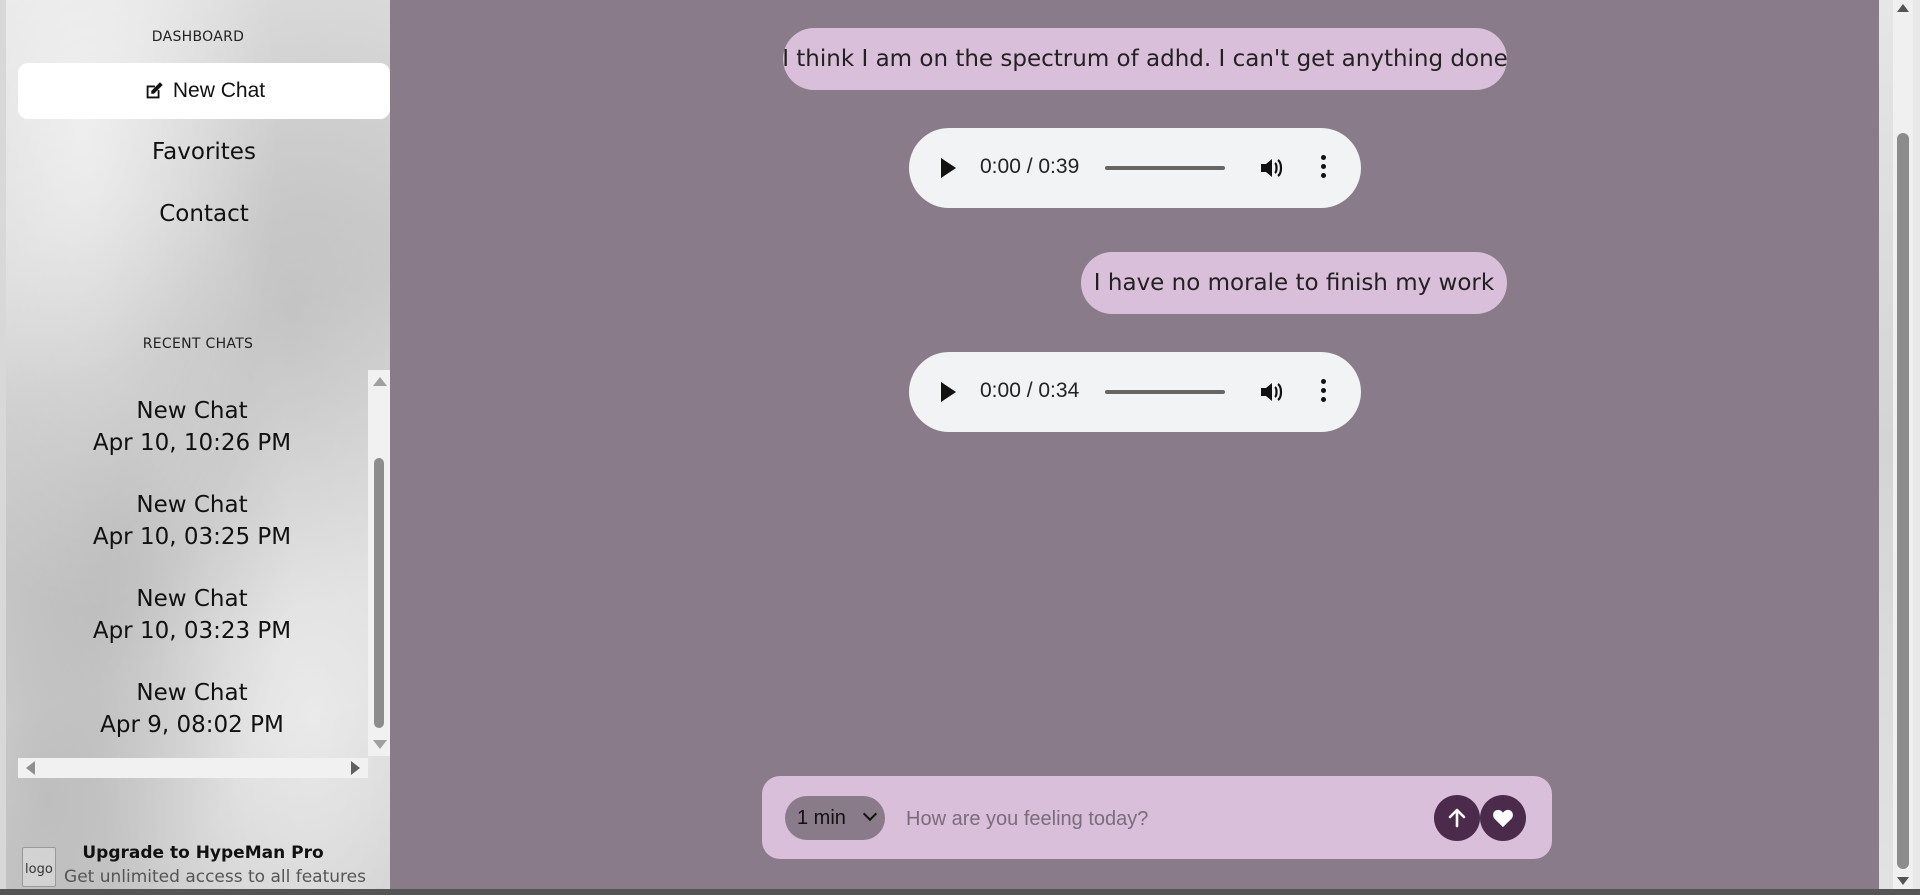 Image resolution: width=1920 pixels, height=895 pixels. I want to click on message-composer: 1 min, so click(1157, 817).